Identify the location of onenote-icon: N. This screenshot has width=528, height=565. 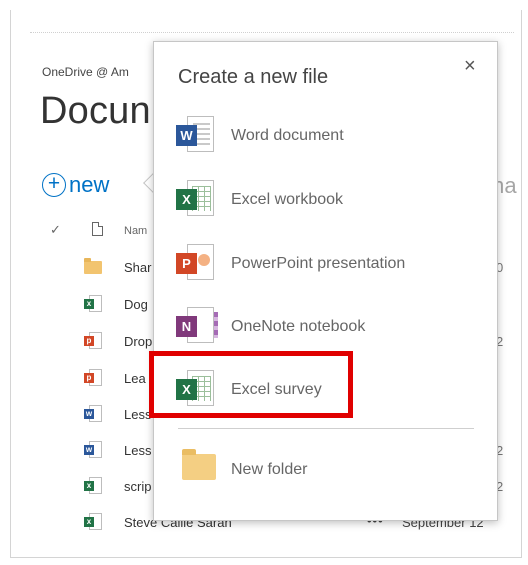
(197, 327).